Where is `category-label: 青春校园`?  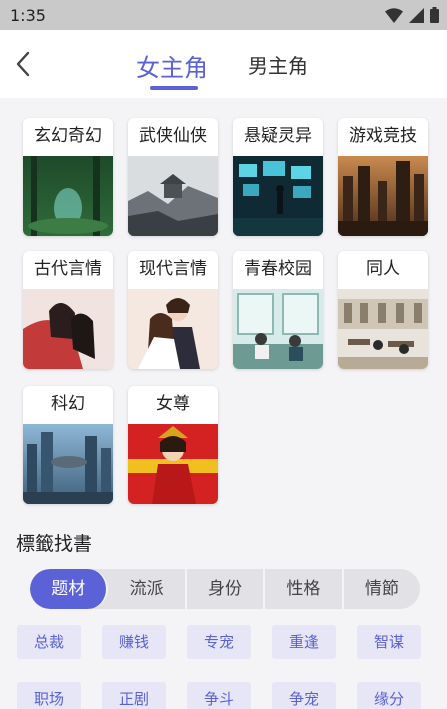 category-label: 青春校园 is located at coordinates (278, 269).